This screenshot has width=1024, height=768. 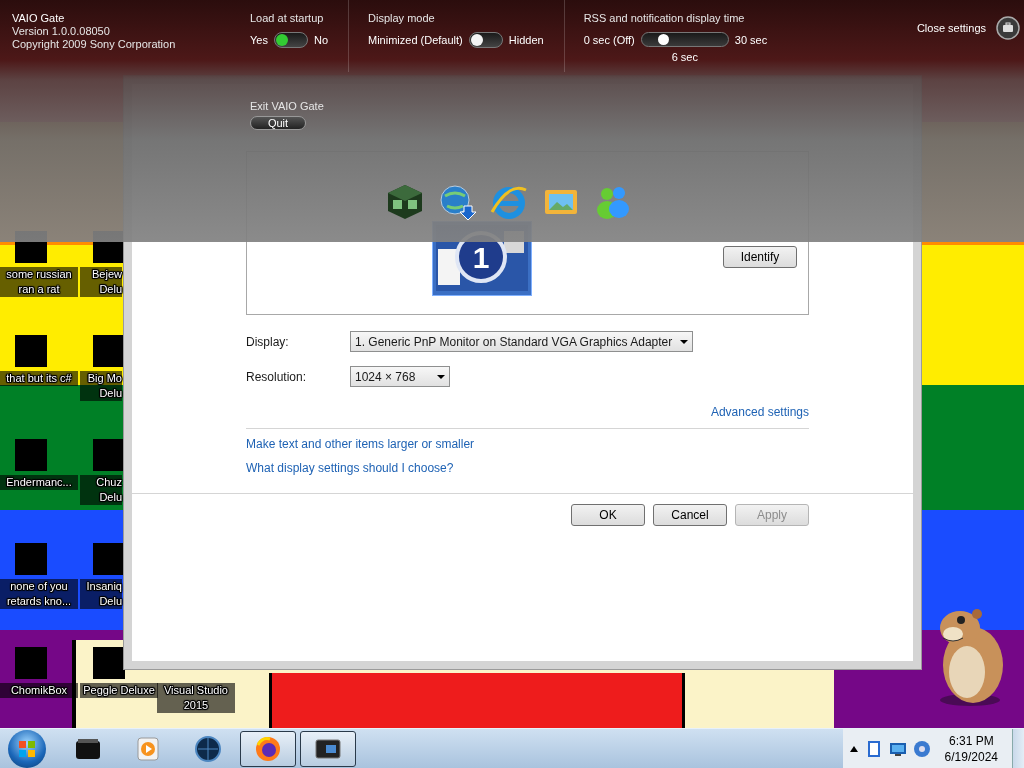 What do you see at coordinates (951, 28) in the screenshot?
I see `close-settings-link: Close settings` at bounding box center [951, 28].